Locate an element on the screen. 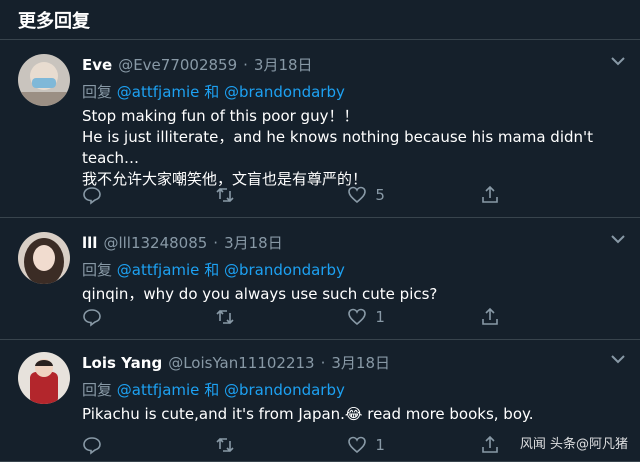  tweet-meta: Eve @Eve77002859 · 3月18日 is located at coordinates (341, 64).